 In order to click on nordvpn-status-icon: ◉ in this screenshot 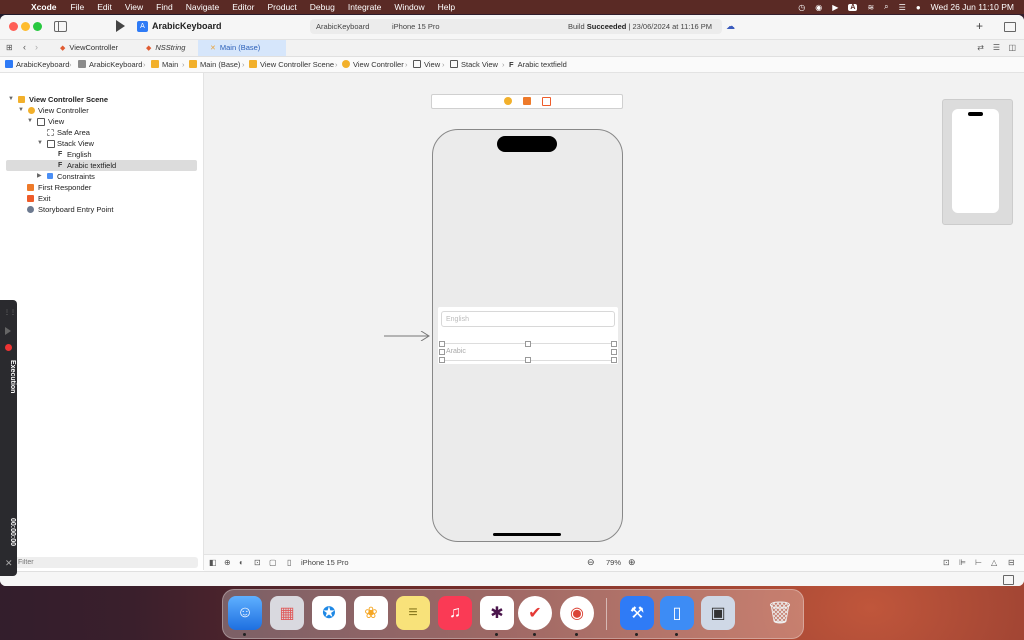, I will do `click(818, 7)`.